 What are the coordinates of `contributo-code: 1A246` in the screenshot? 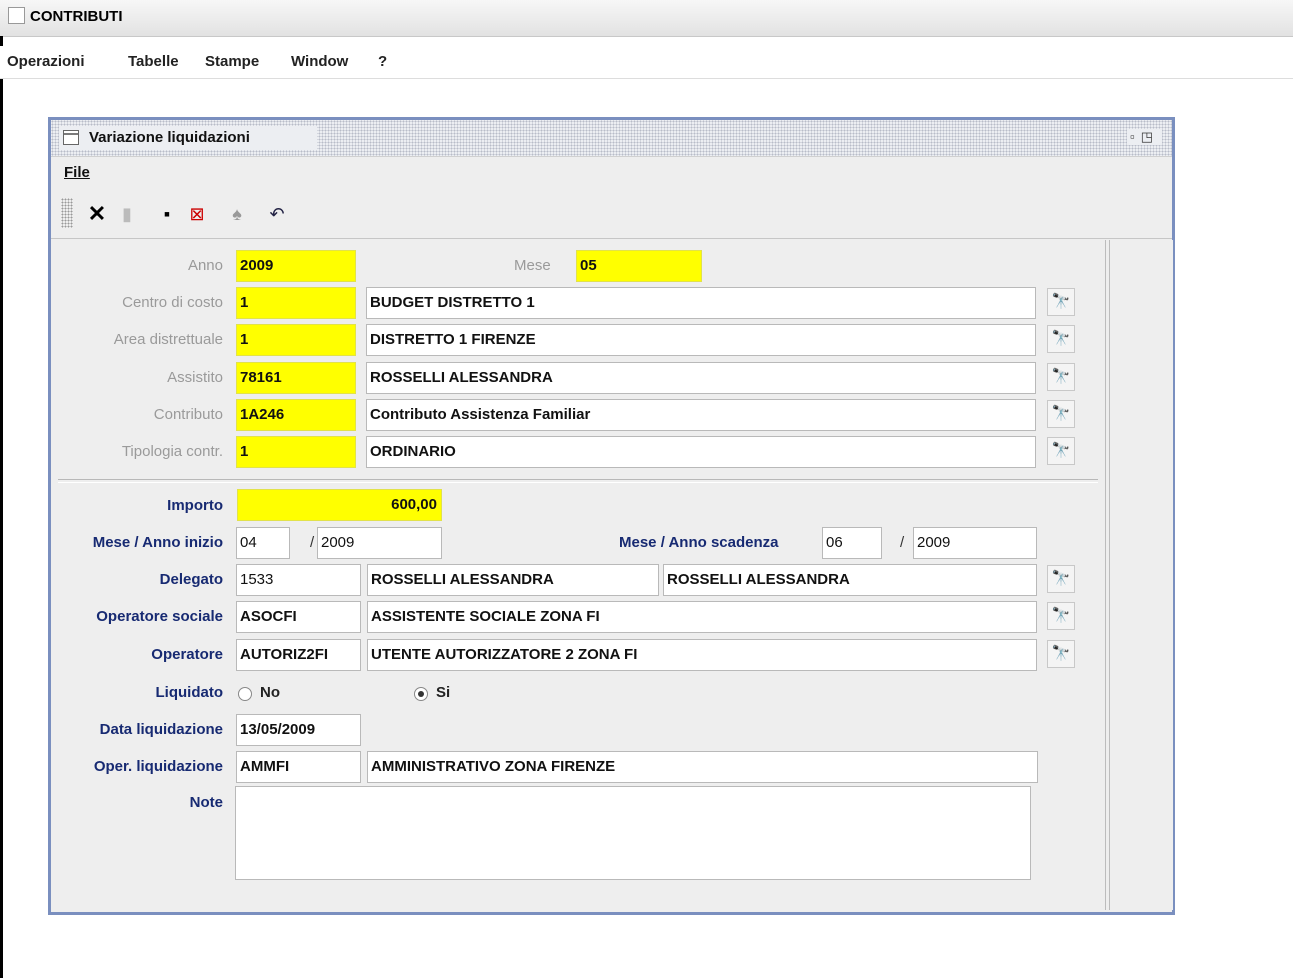 It's located at (296, 415).